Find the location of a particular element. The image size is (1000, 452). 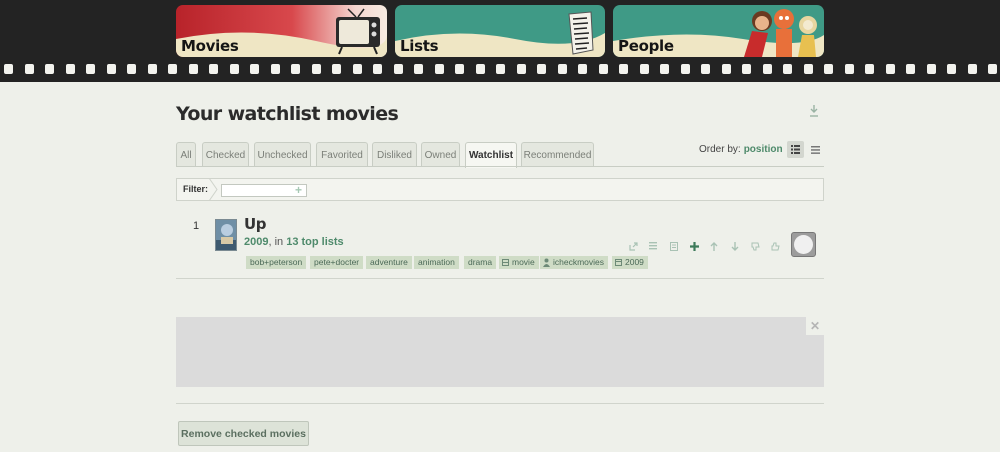

tab-watchlist: Watchlist is located at coordinates (491, 155).